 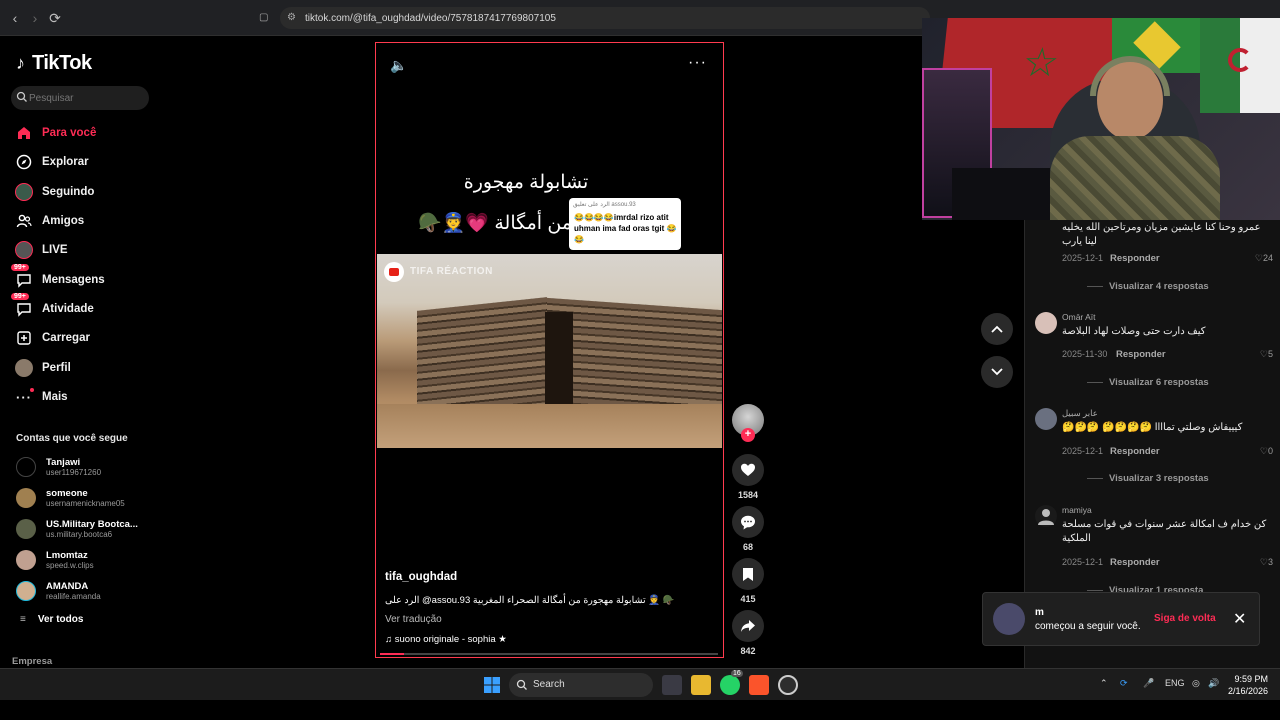 I want to click on nav-perfil: Perfil, so click(x=43, y=368).